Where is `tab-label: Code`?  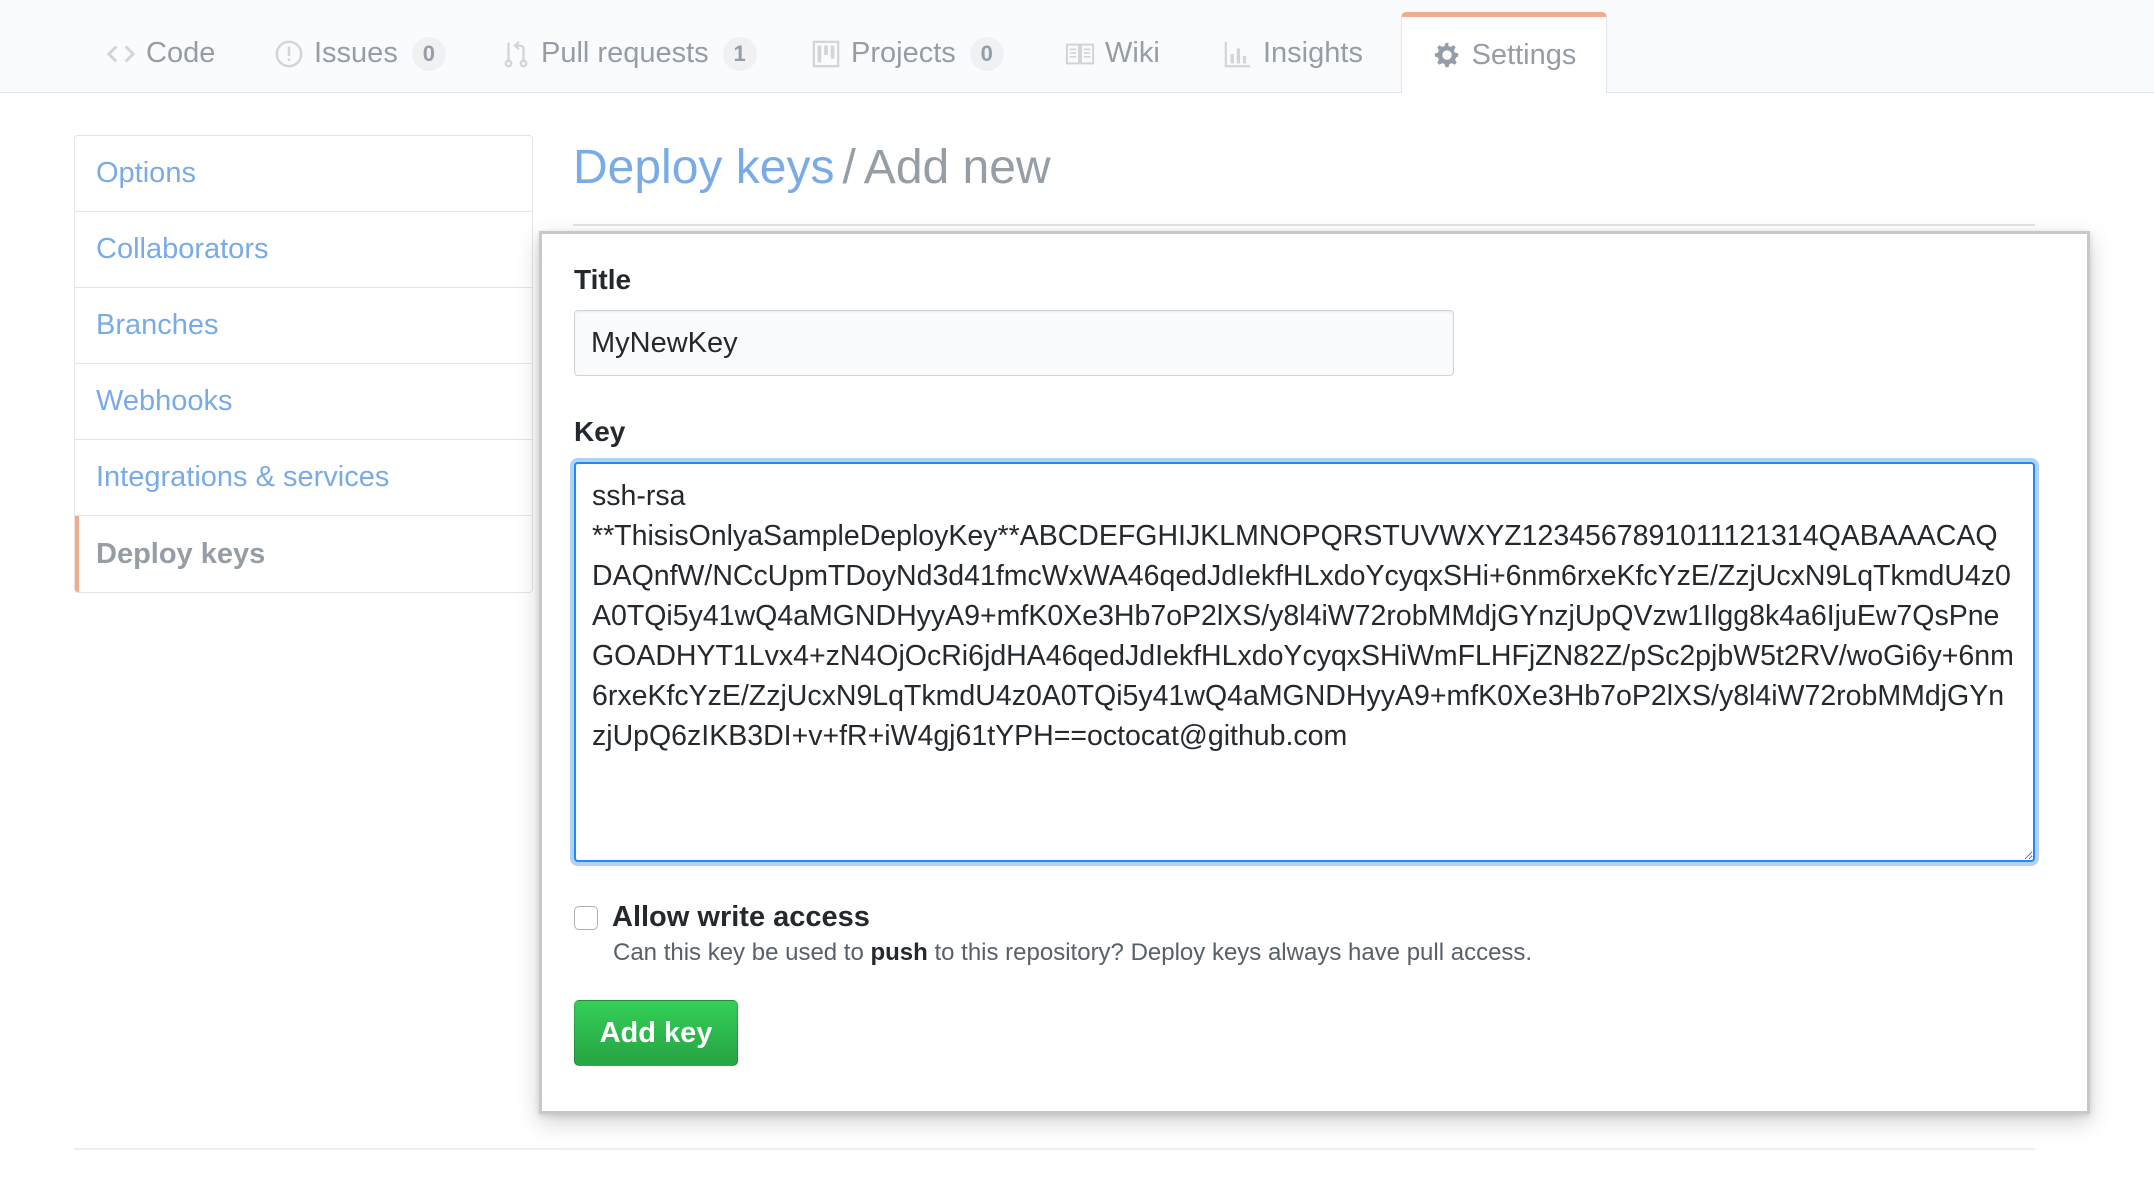
tab-label: Code is located at coordinates (181, 53).